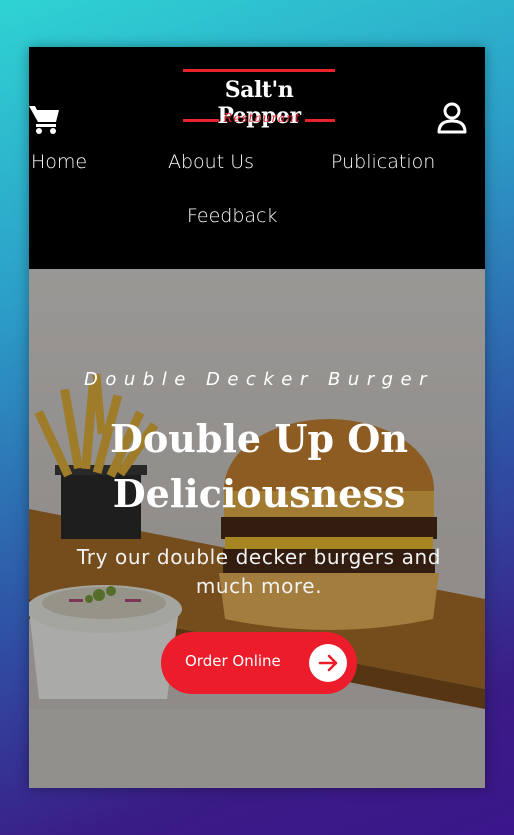 The height and width of the screenshot is (835, 514). Describe the element at coordinates (259, 70) in the screenshot. I see `logo-bar-top` at that location.